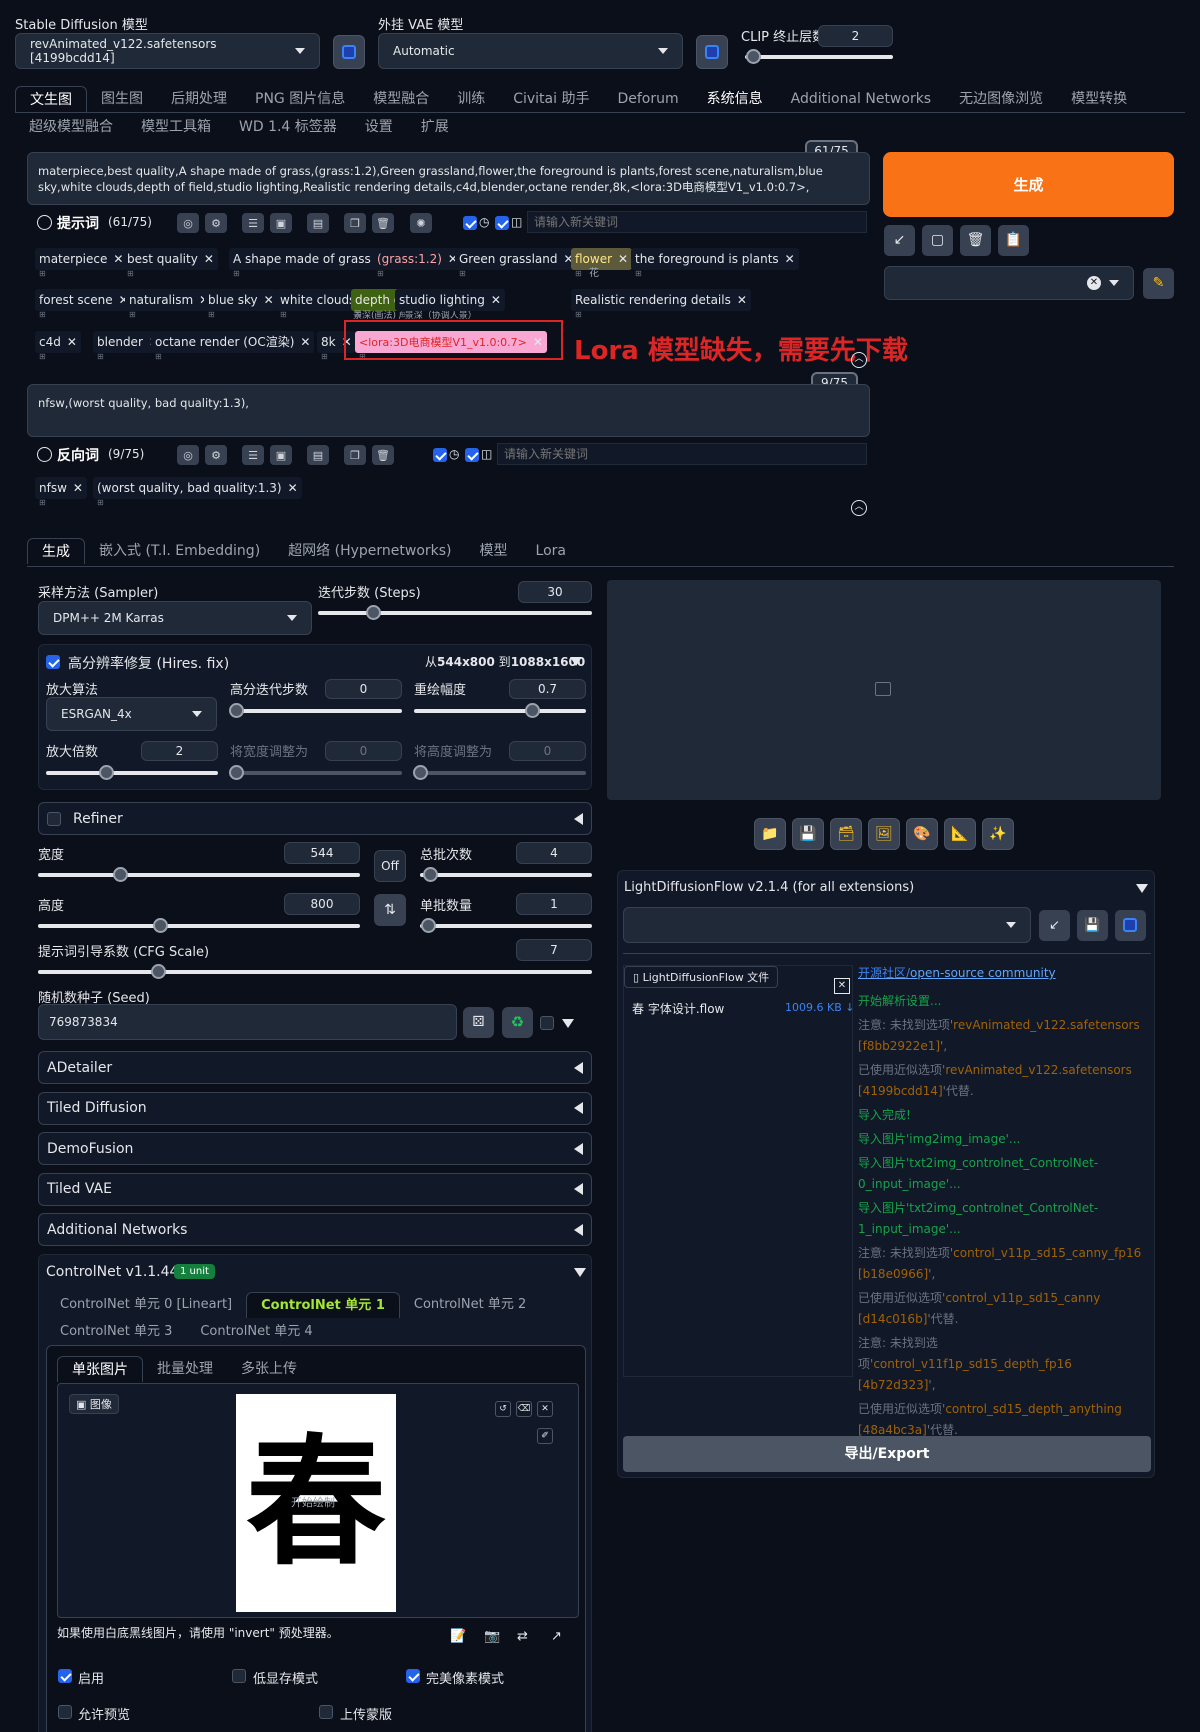 The height and width of the screenshot is (1732, 1200). I want to click on output-gallery, so click(884, 690).